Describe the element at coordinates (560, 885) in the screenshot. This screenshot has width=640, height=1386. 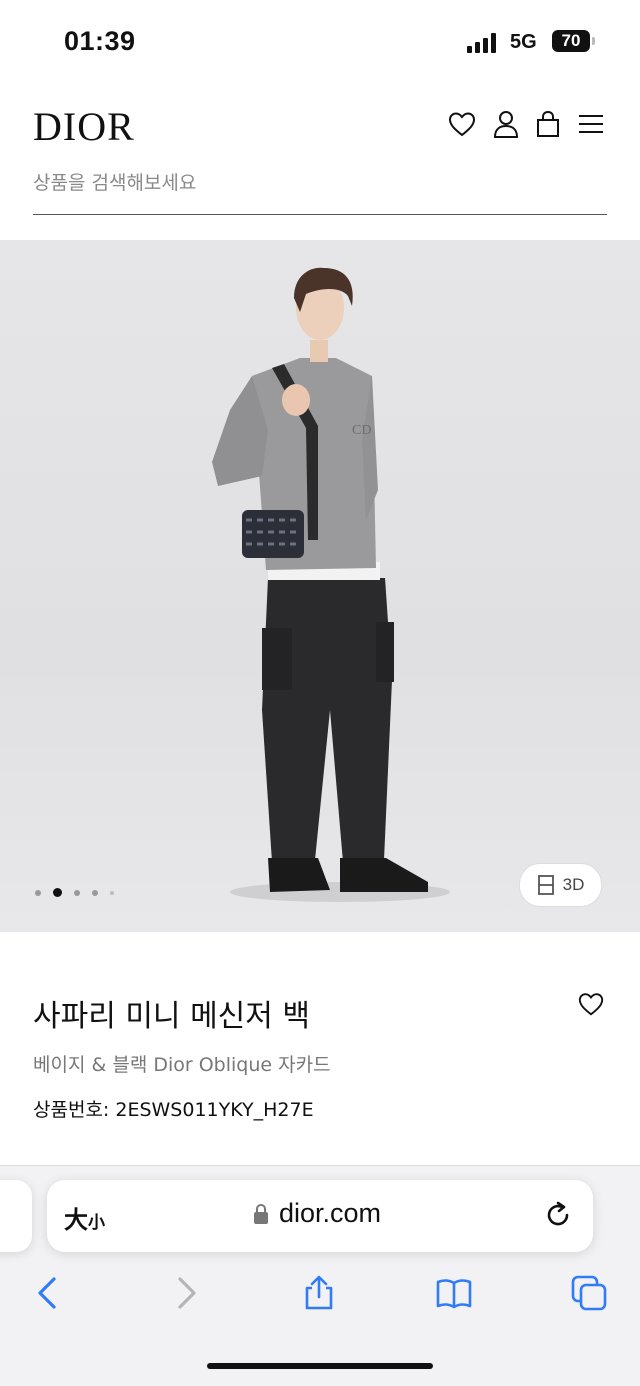
I see `view-3d-button: 3D` at that location.